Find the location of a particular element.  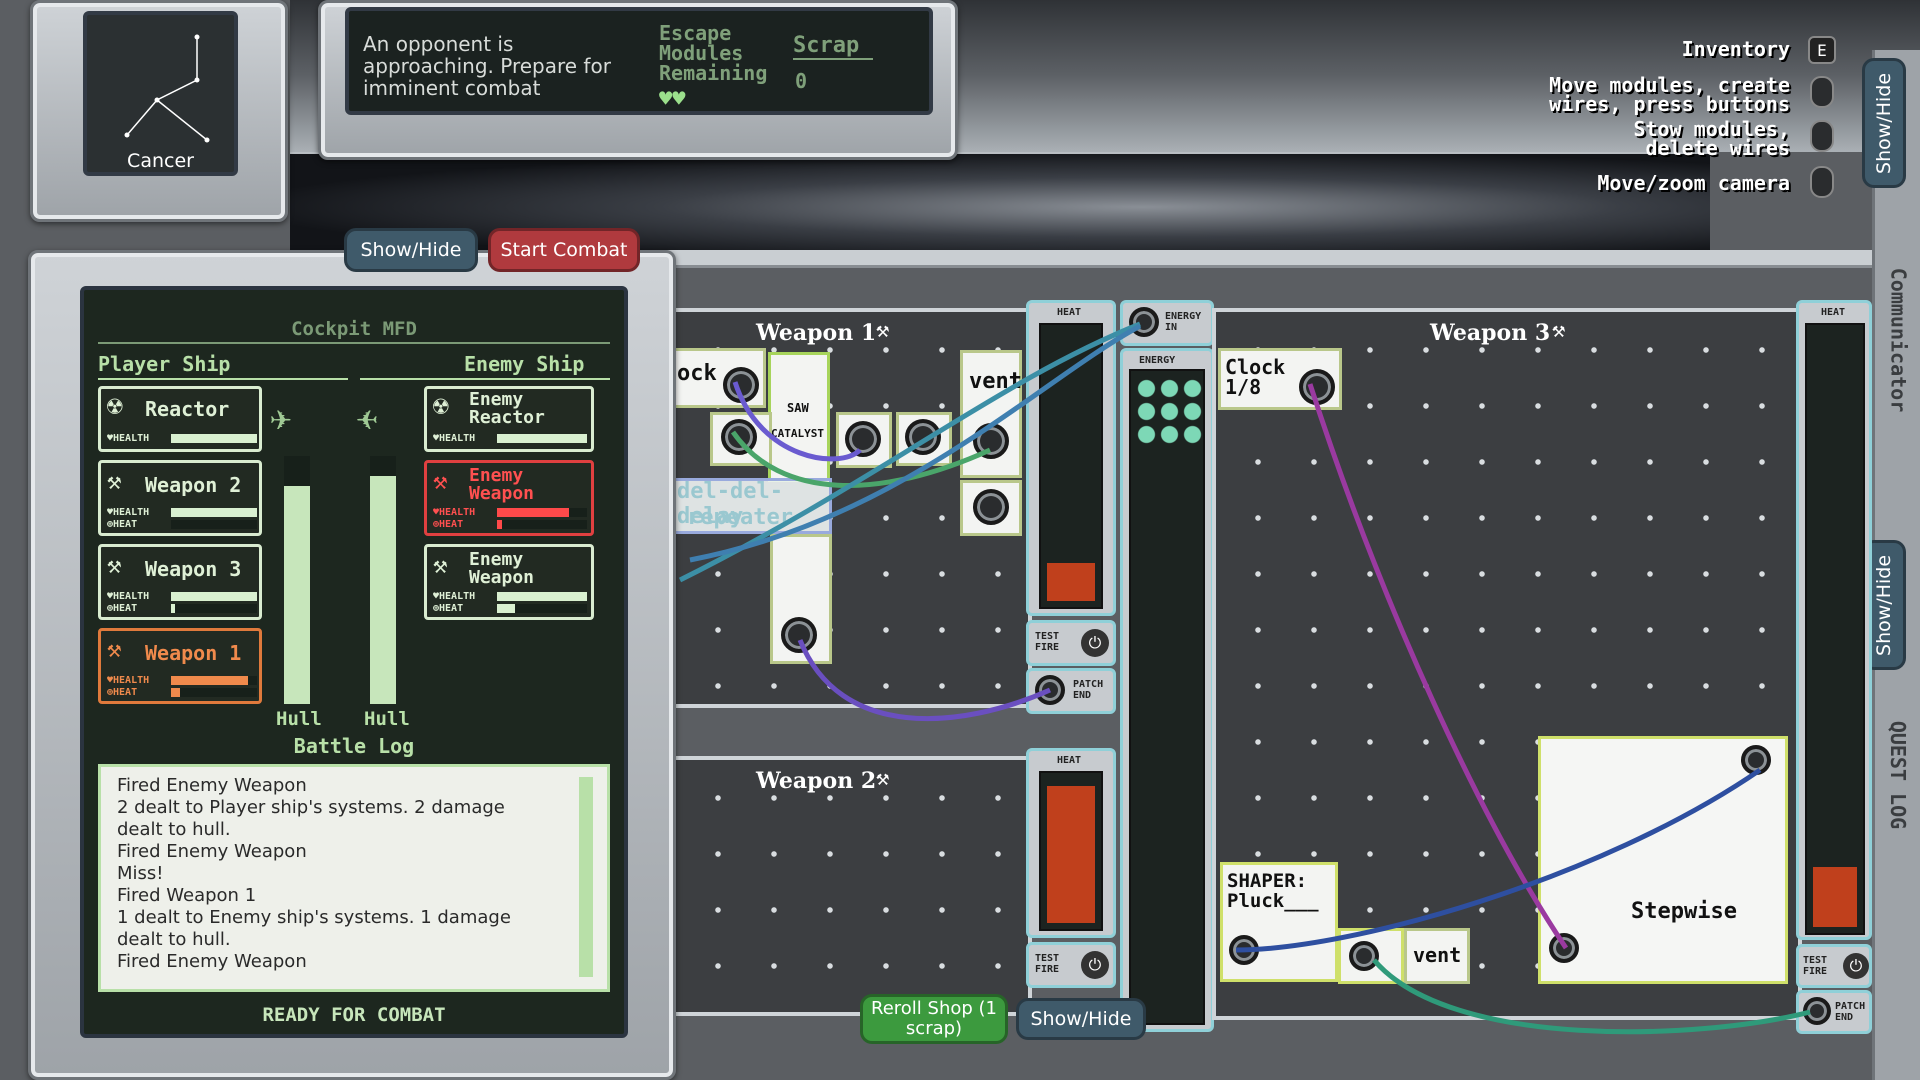

player-reactor-health-bar is located at coordinates (214, 438).